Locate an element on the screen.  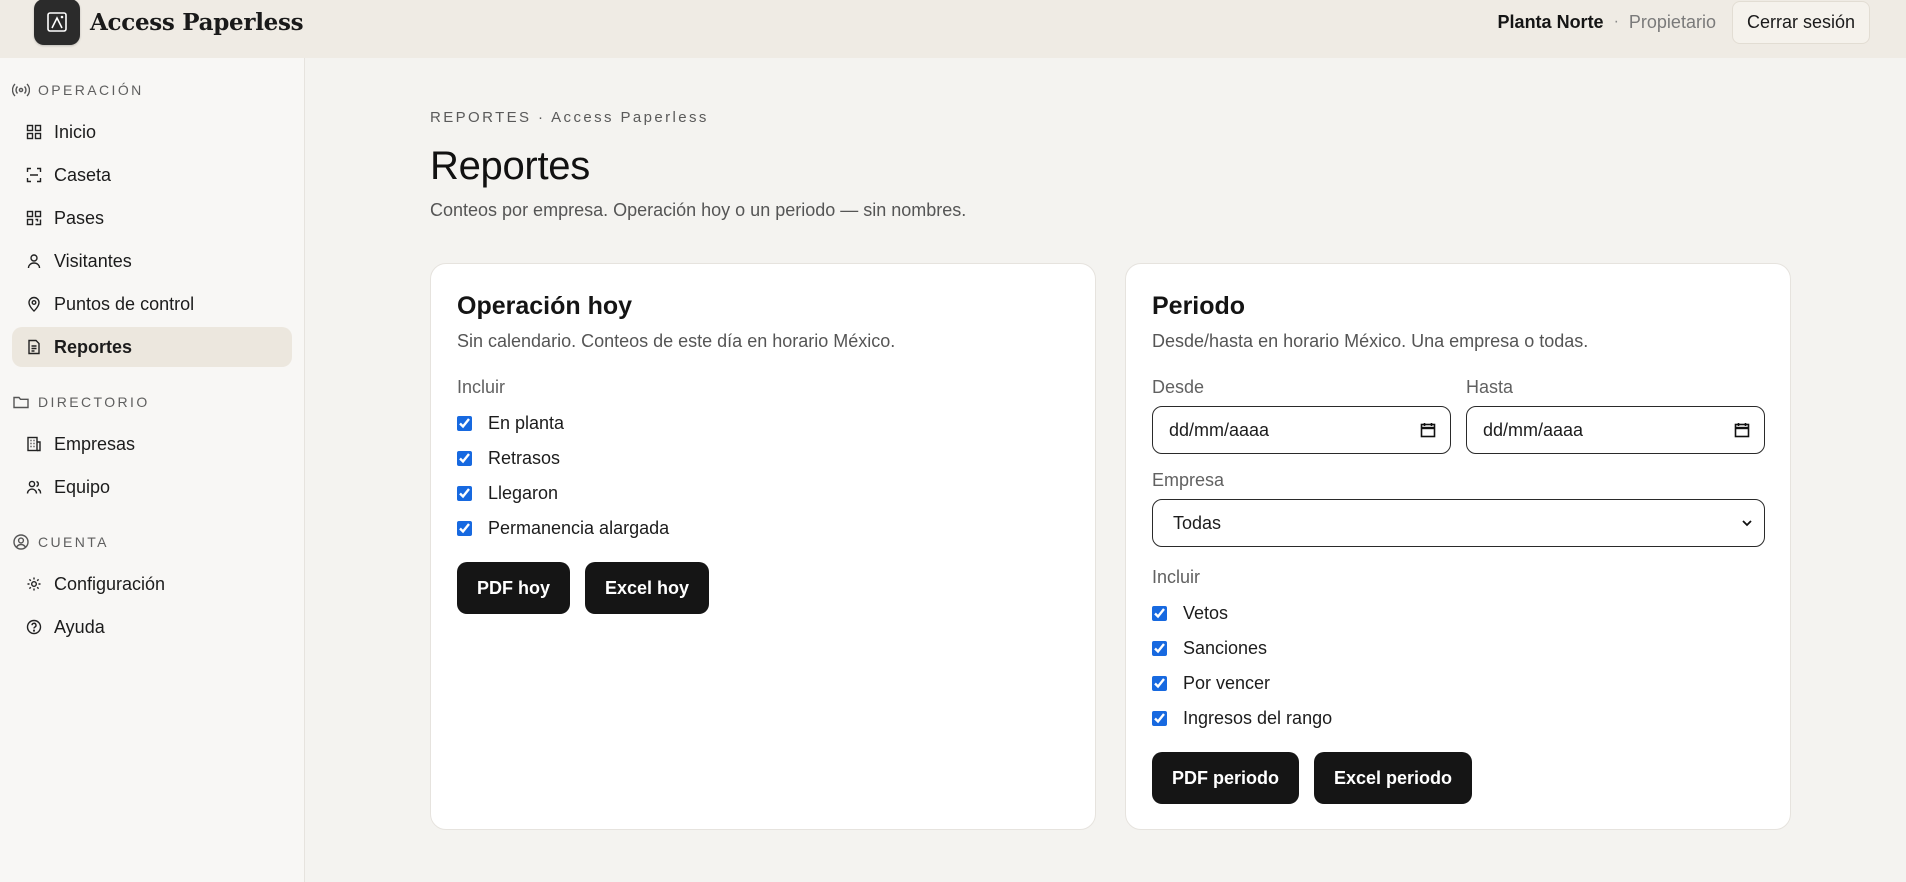
today-actions: PDF hoy Excel hoy is located at coordinates (763, 588).